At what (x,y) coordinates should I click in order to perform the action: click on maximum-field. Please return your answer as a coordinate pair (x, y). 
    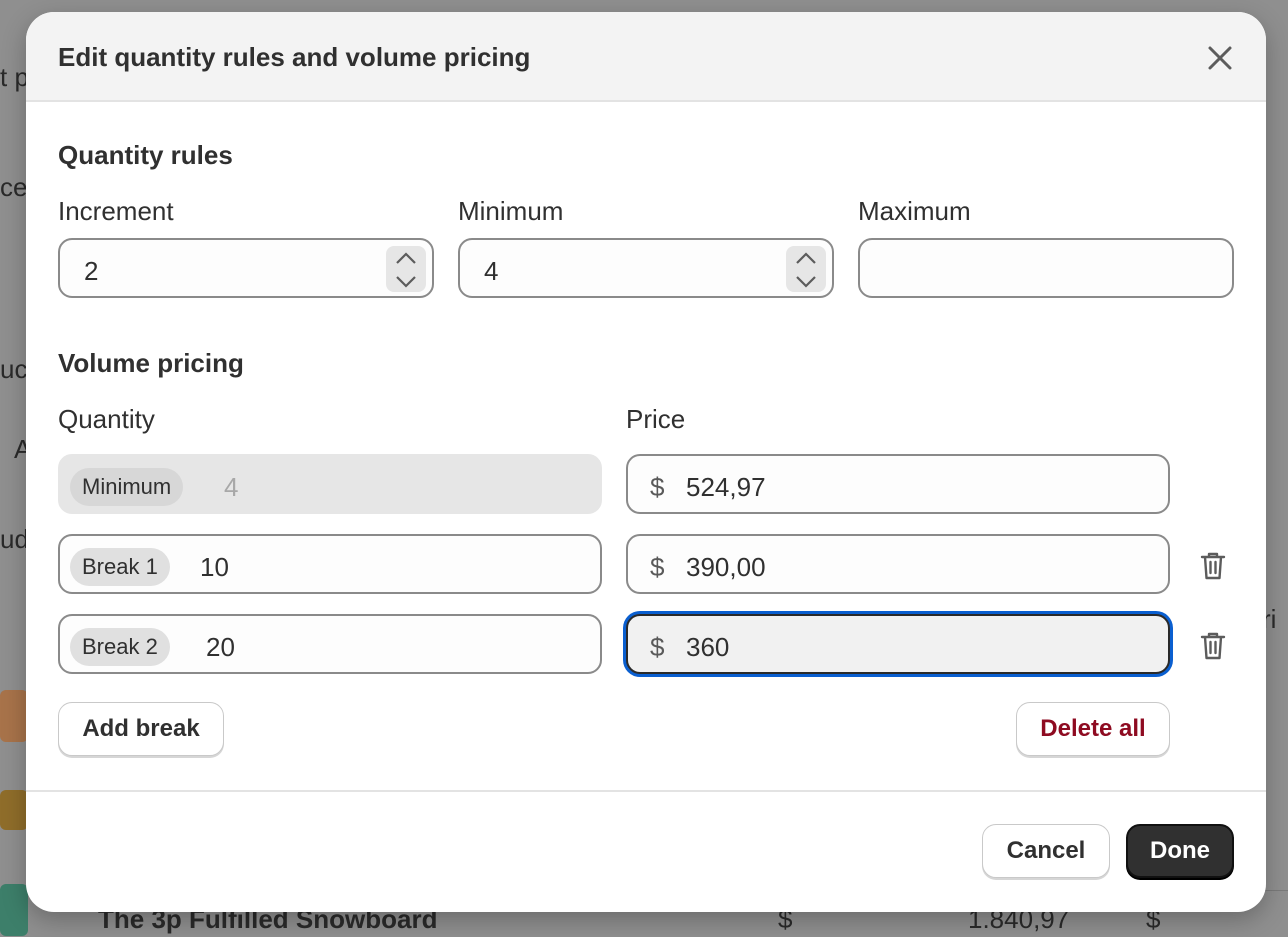
    Looking at the image, I should click on (1046, 268).